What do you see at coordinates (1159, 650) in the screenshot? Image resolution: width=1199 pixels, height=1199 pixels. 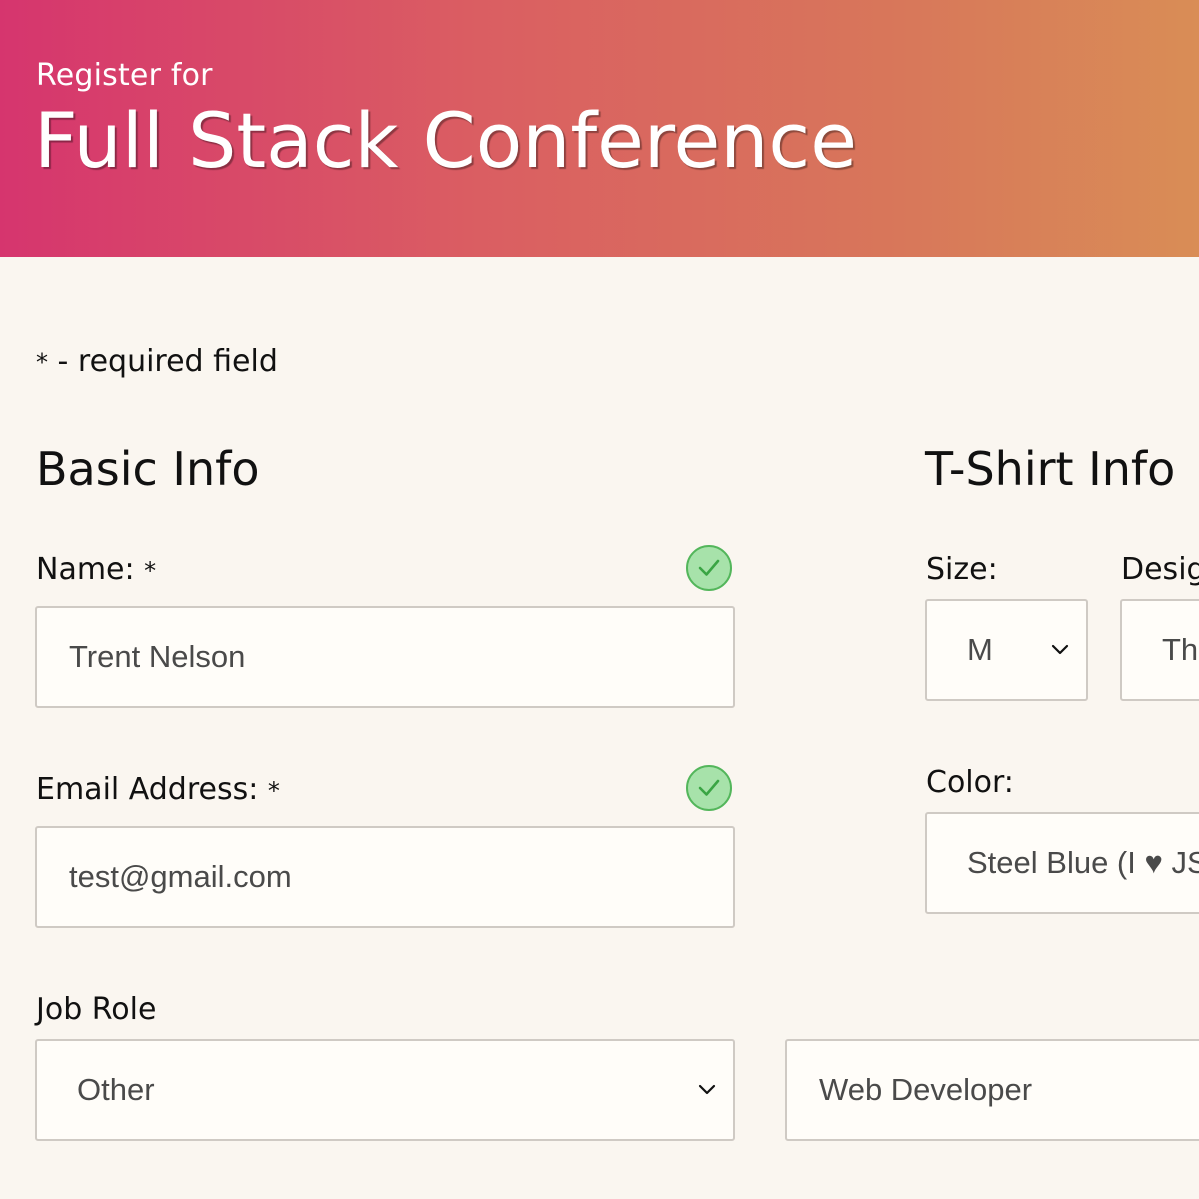 I see `design-select: Th` at bounding box center [1159, 650].